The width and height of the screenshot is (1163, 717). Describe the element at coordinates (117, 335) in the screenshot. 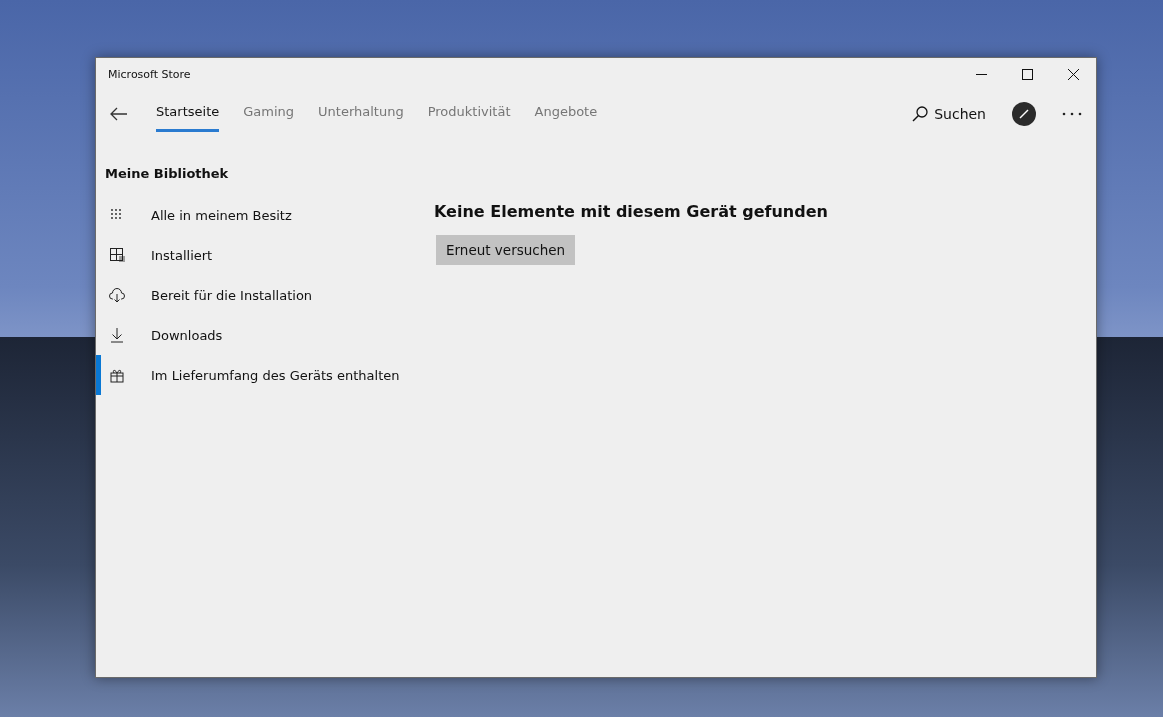

I see `download-icon` at that location.